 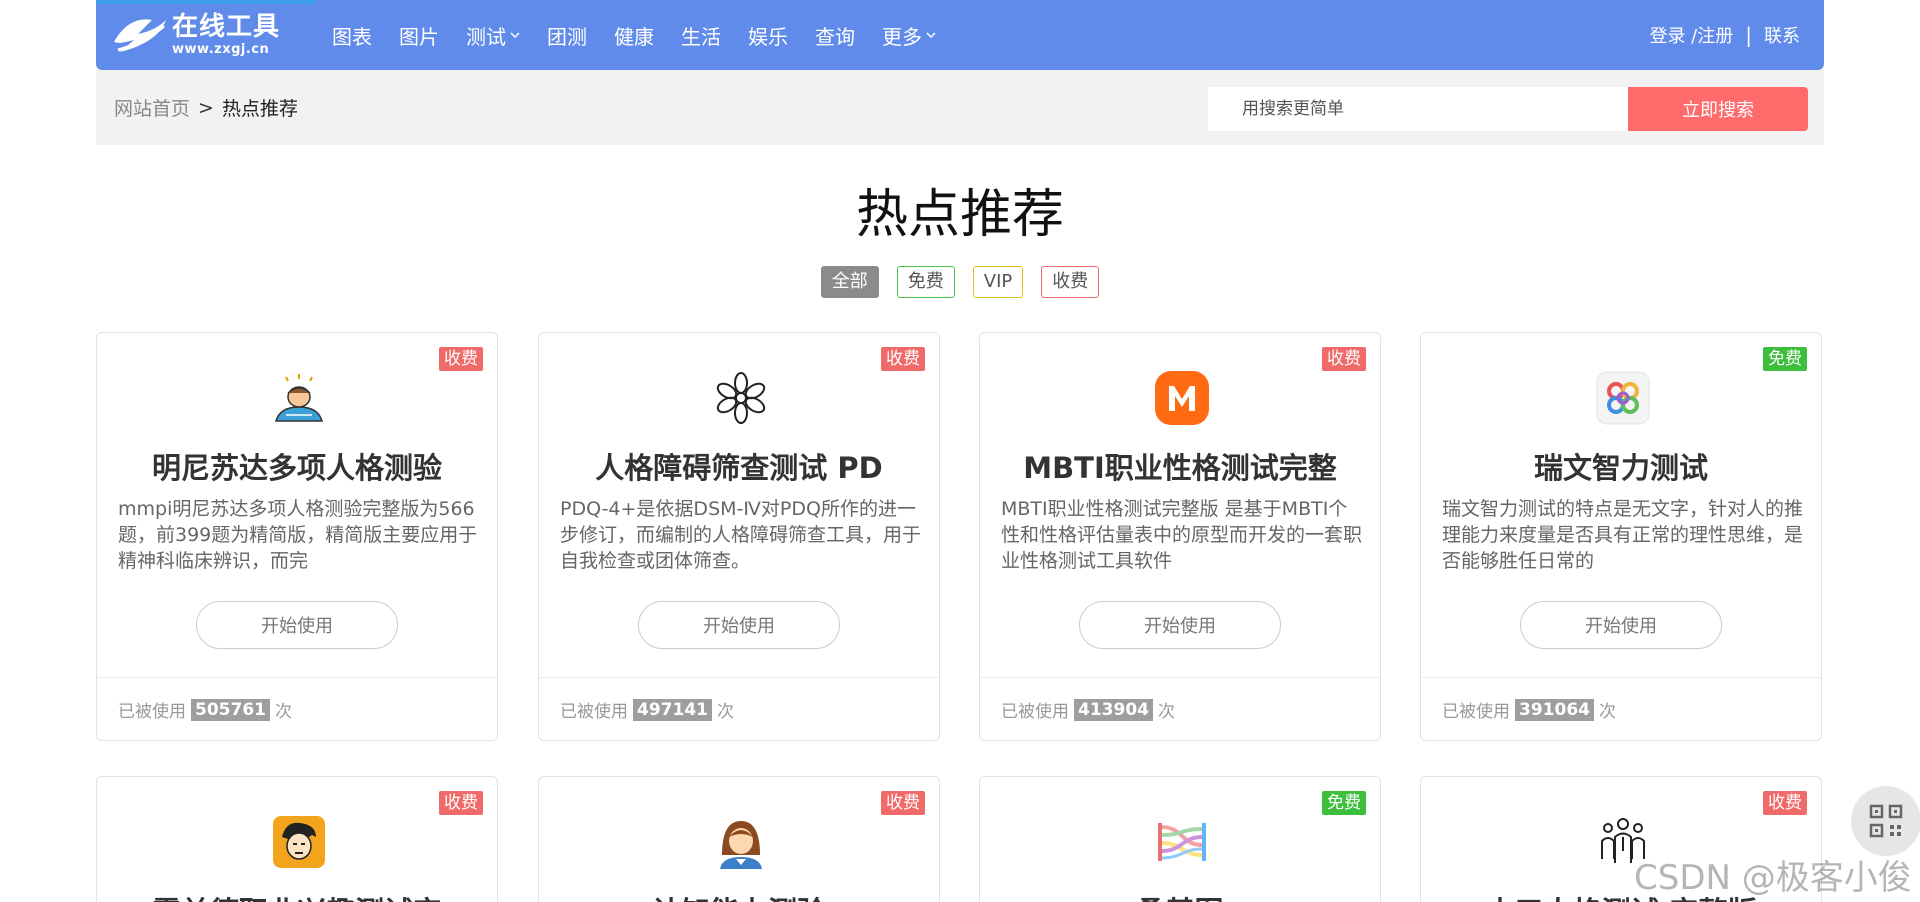 I want to click on nav-item-group-tests: 团测, so click(x=567, y=35).